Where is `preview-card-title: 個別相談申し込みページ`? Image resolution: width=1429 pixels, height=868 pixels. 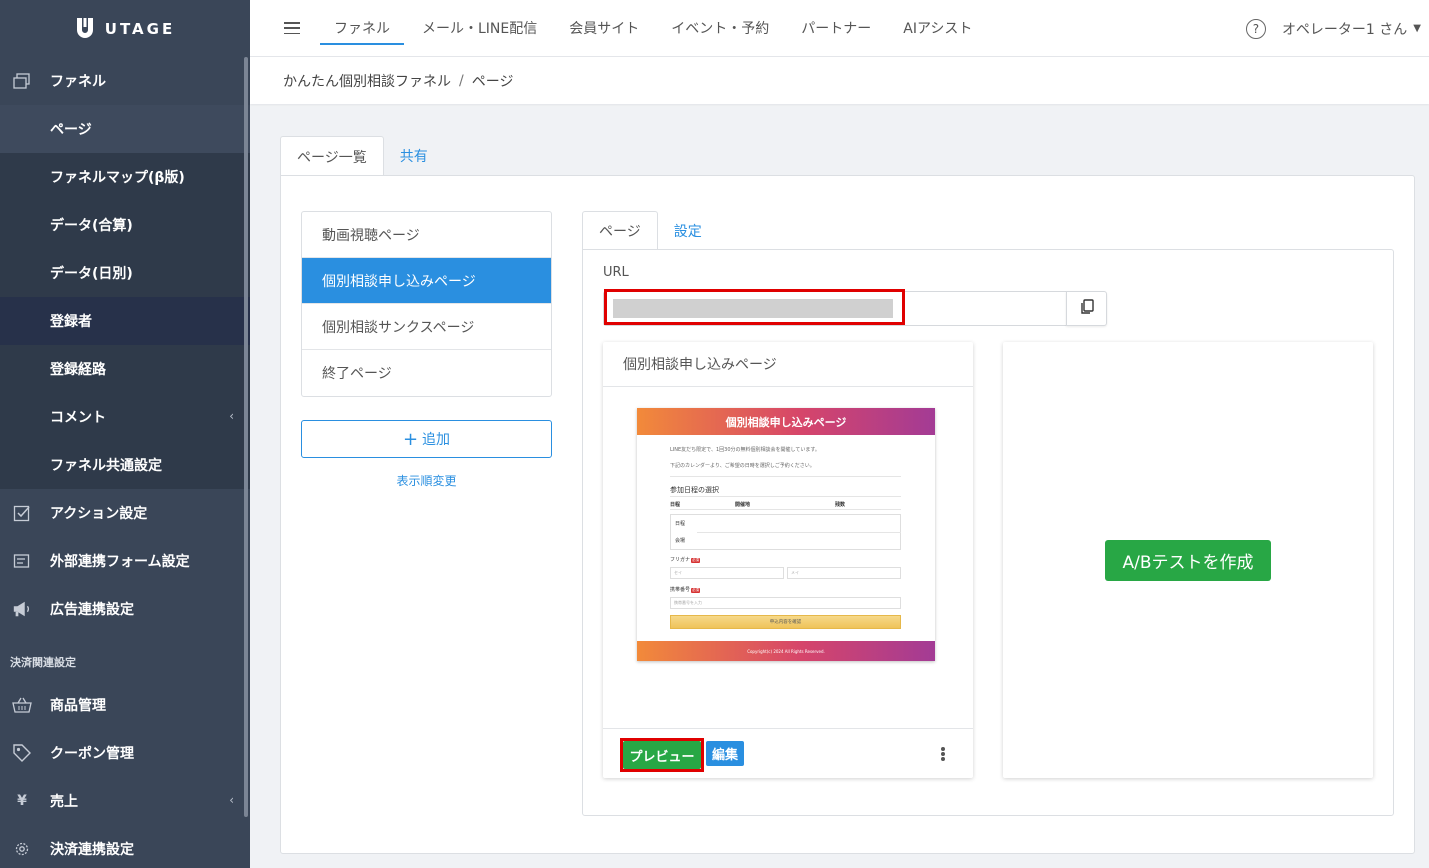 preview-card-title: 個別相談申し込みページ is located at coordinates (788, 364).